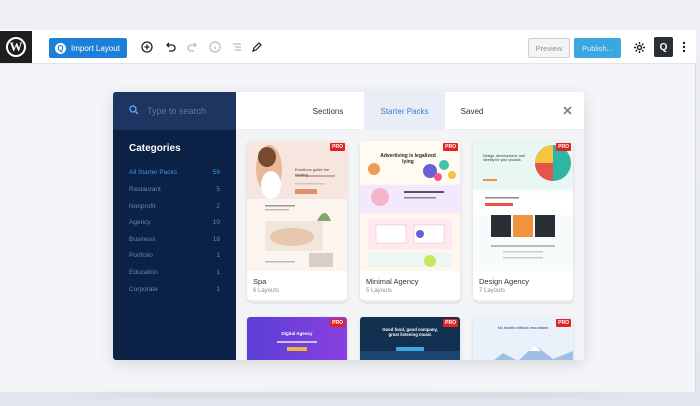 This screenshot has height=406, width=700. I want to click on import-layout-label: Import Layout, so click(95, 48).